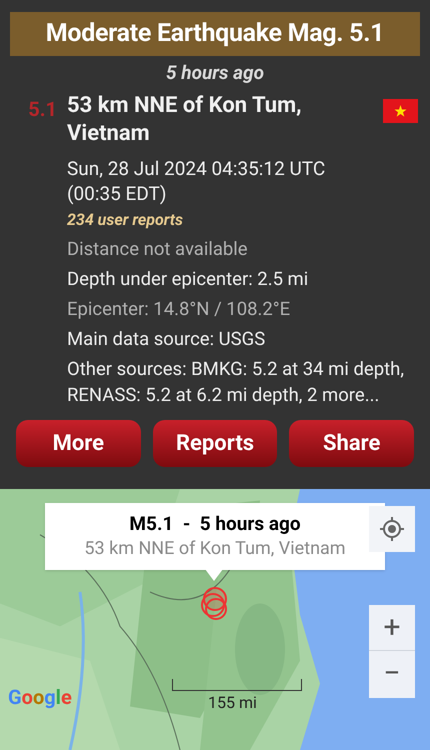 The width and height of the screenshot is (430, 750). What do you see at coordinates (215, 73) in the screenshot?
I see `time-ago: 5 hours ago` at bounding box center [215, 73].